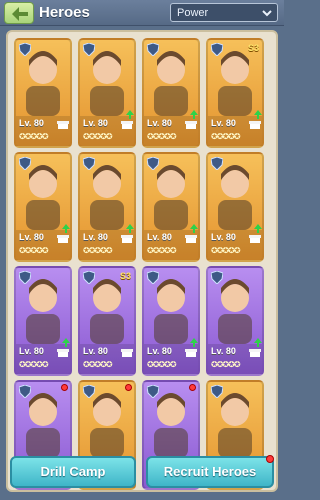 This screenshot has height=500, width=320. I want to click on top-bar: Heroes Power, so click(142, 13).